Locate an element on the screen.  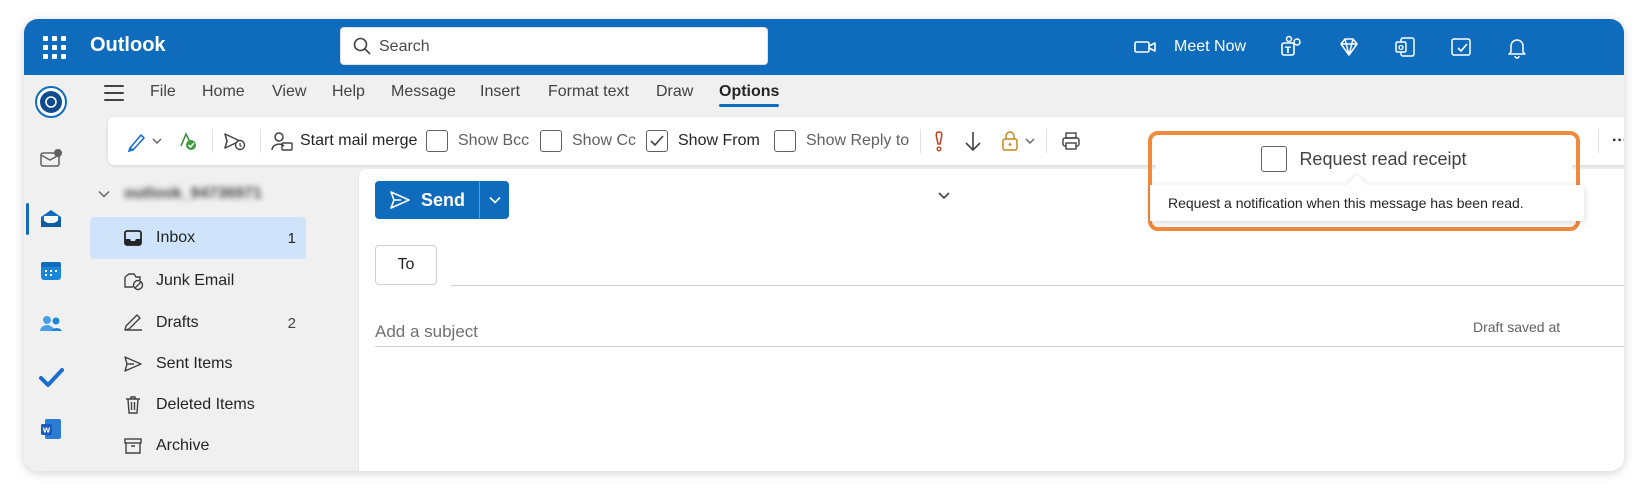
calendar-icon is located at coordinates (51, 271).